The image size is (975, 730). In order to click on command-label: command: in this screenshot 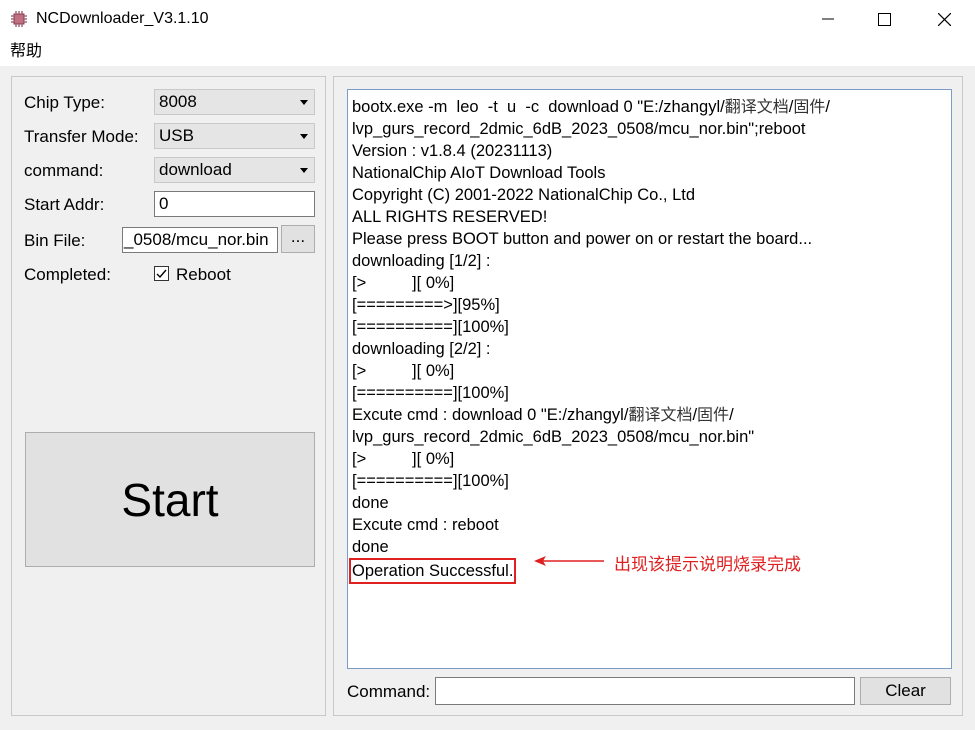, I will do `click(64, 170)`.